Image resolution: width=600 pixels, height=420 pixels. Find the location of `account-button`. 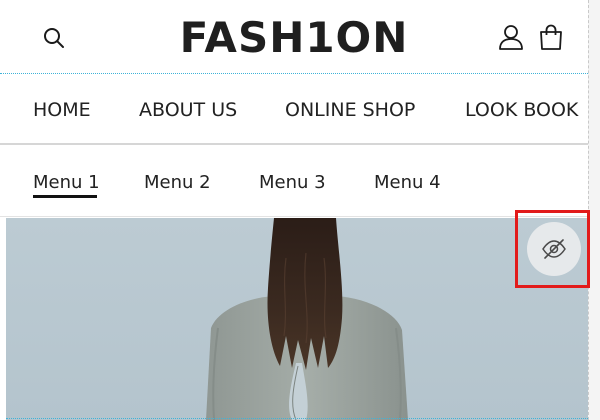

account-button is located at coordinates (511, 37).